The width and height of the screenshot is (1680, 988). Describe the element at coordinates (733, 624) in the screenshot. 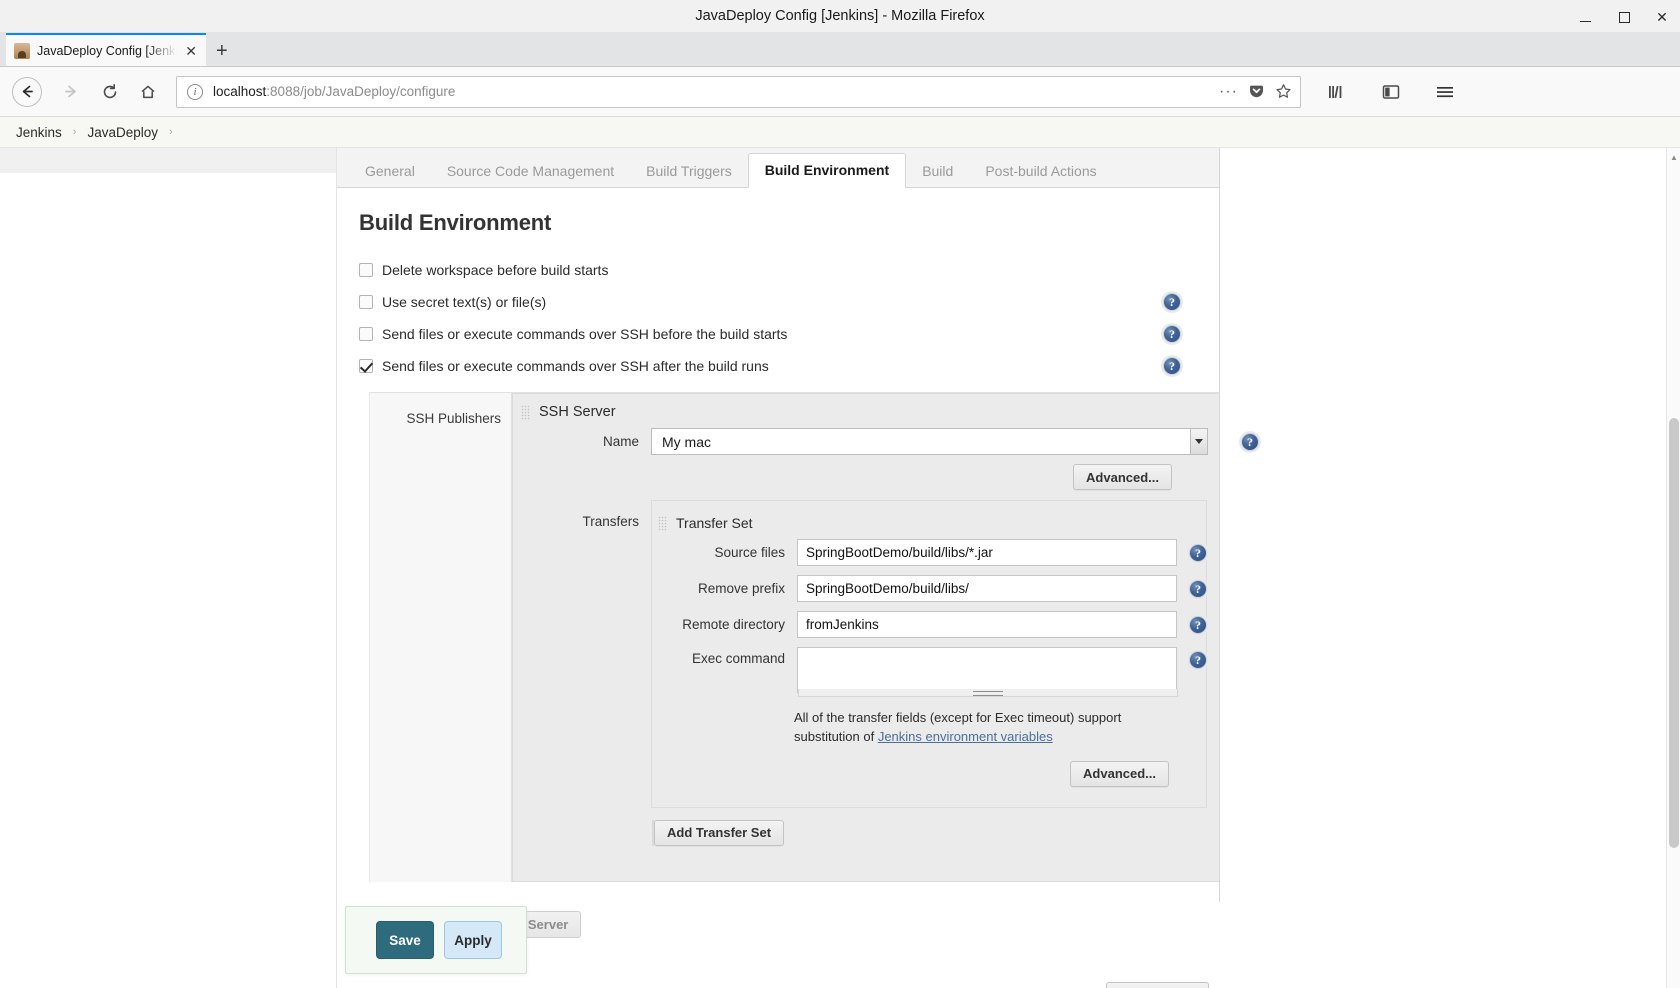

I see `remote-directory-label: Remote directory` at that location.